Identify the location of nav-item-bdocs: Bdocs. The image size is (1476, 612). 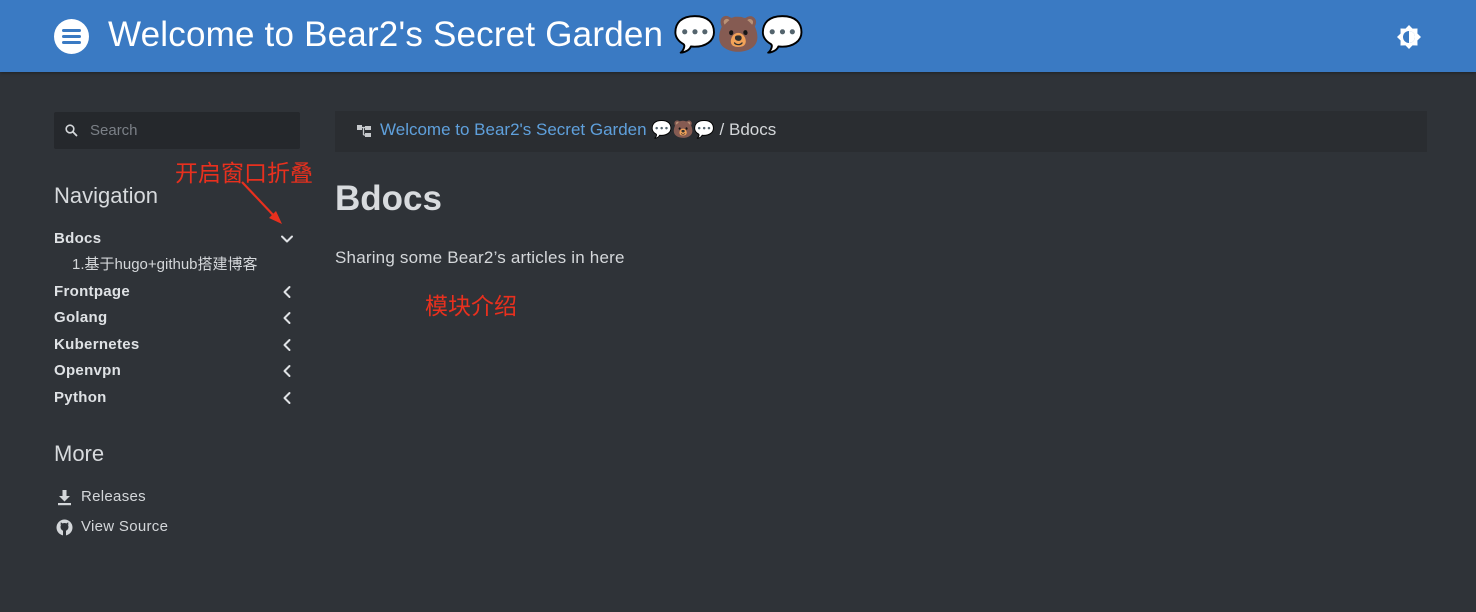
(175, 239).